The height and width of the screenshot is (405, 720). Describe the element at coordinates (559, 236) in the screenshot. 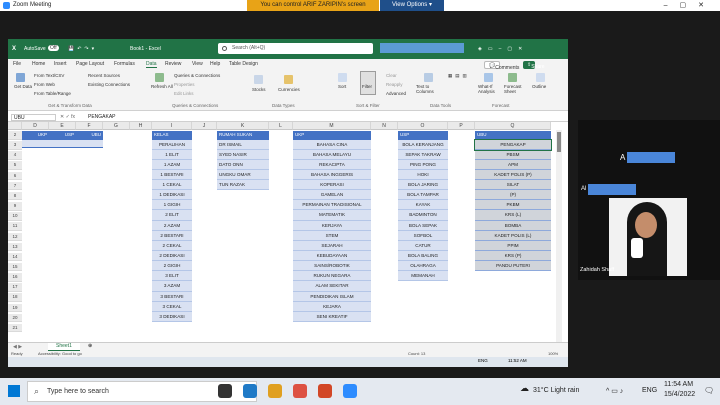

I see `vertical-scrollbar` at that location.